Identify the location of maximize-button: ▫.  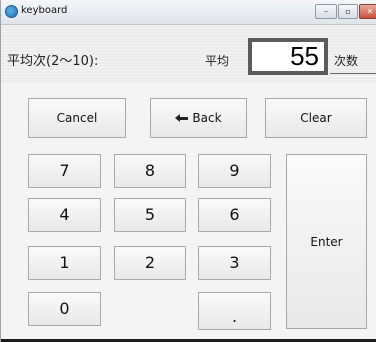
(348, 11).